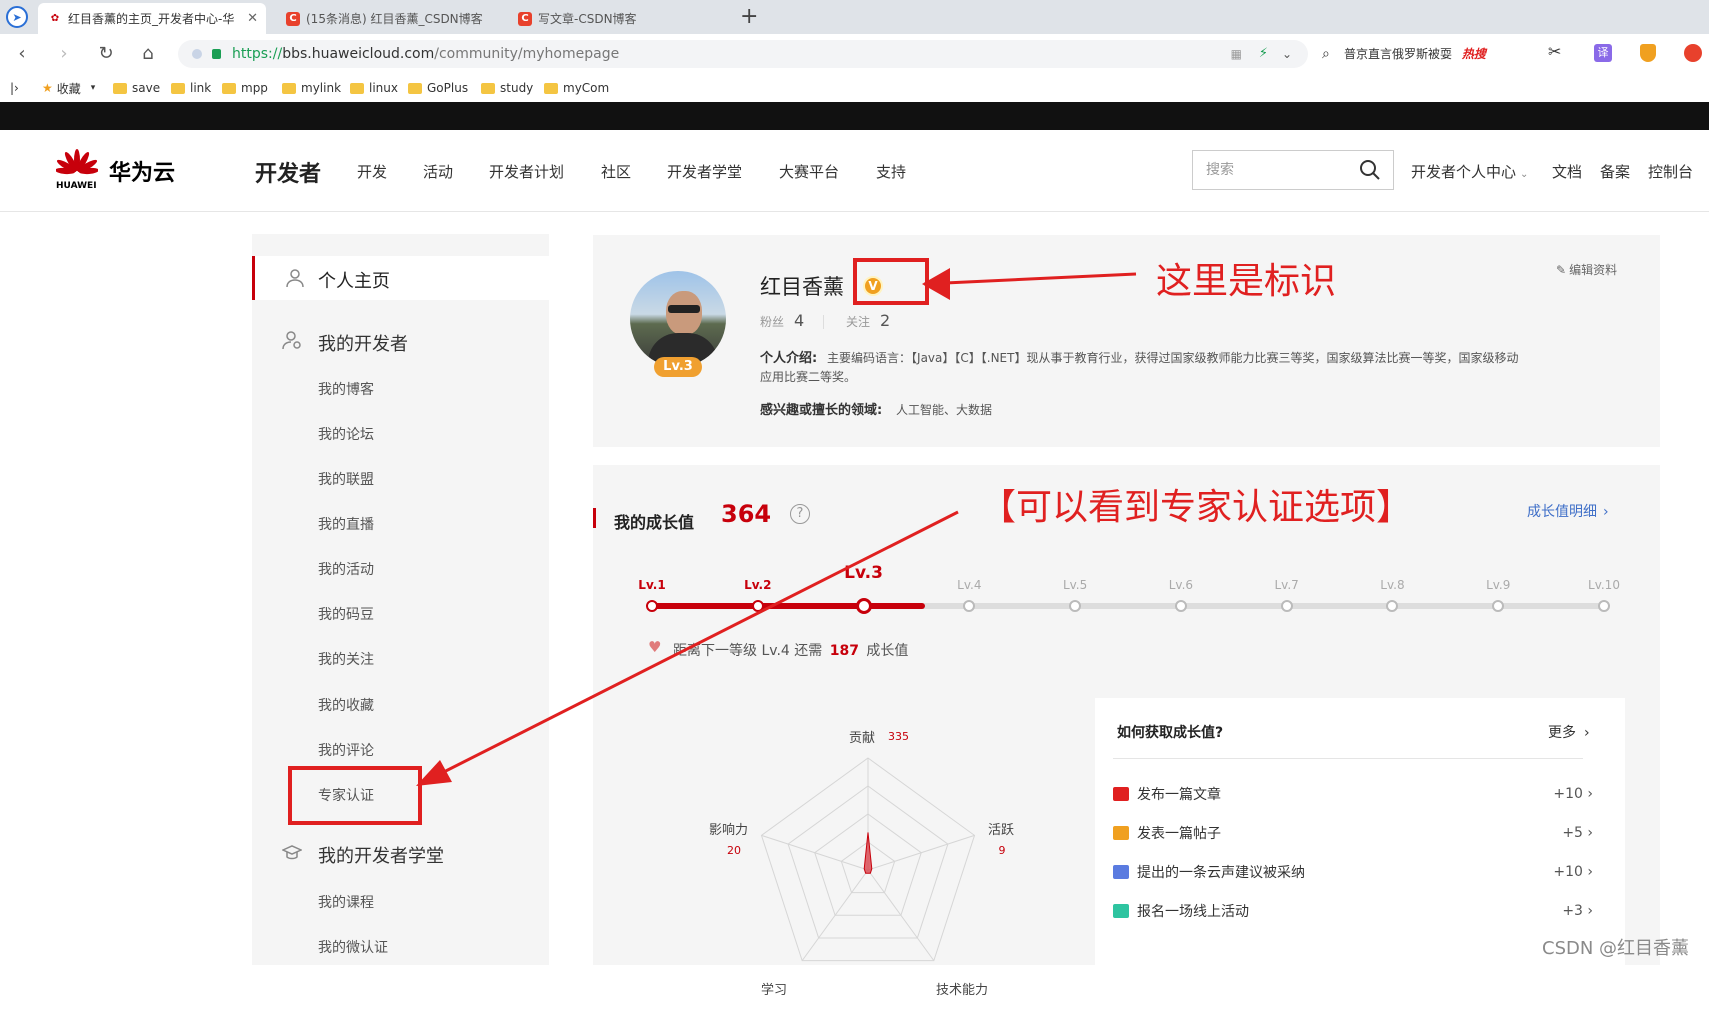  Describe the element at coordinates (346, 389) in the screenshot. I see `sidebar-item-blog: 我的博客` at that location.